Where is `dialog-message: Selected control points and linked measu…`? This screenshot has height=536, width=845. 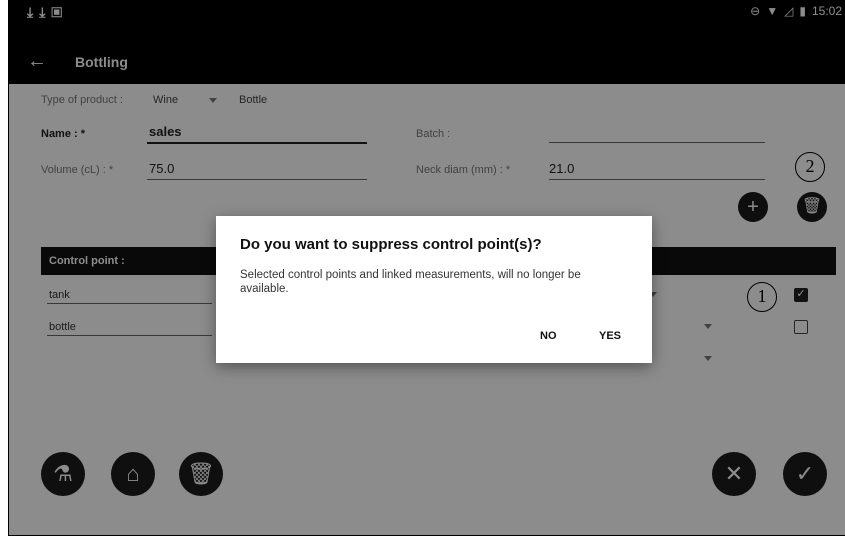 dialog-message: Selected control points and linked measu… is located at coordinates (410, 282).